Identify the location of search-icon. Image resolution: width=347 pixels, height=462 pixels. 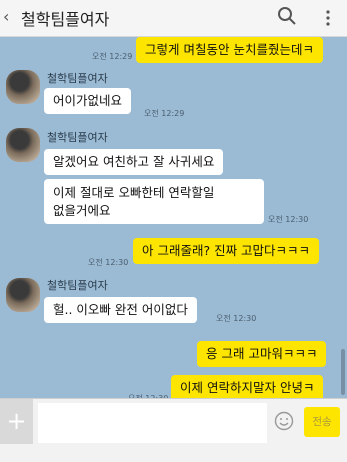
(287, 16).